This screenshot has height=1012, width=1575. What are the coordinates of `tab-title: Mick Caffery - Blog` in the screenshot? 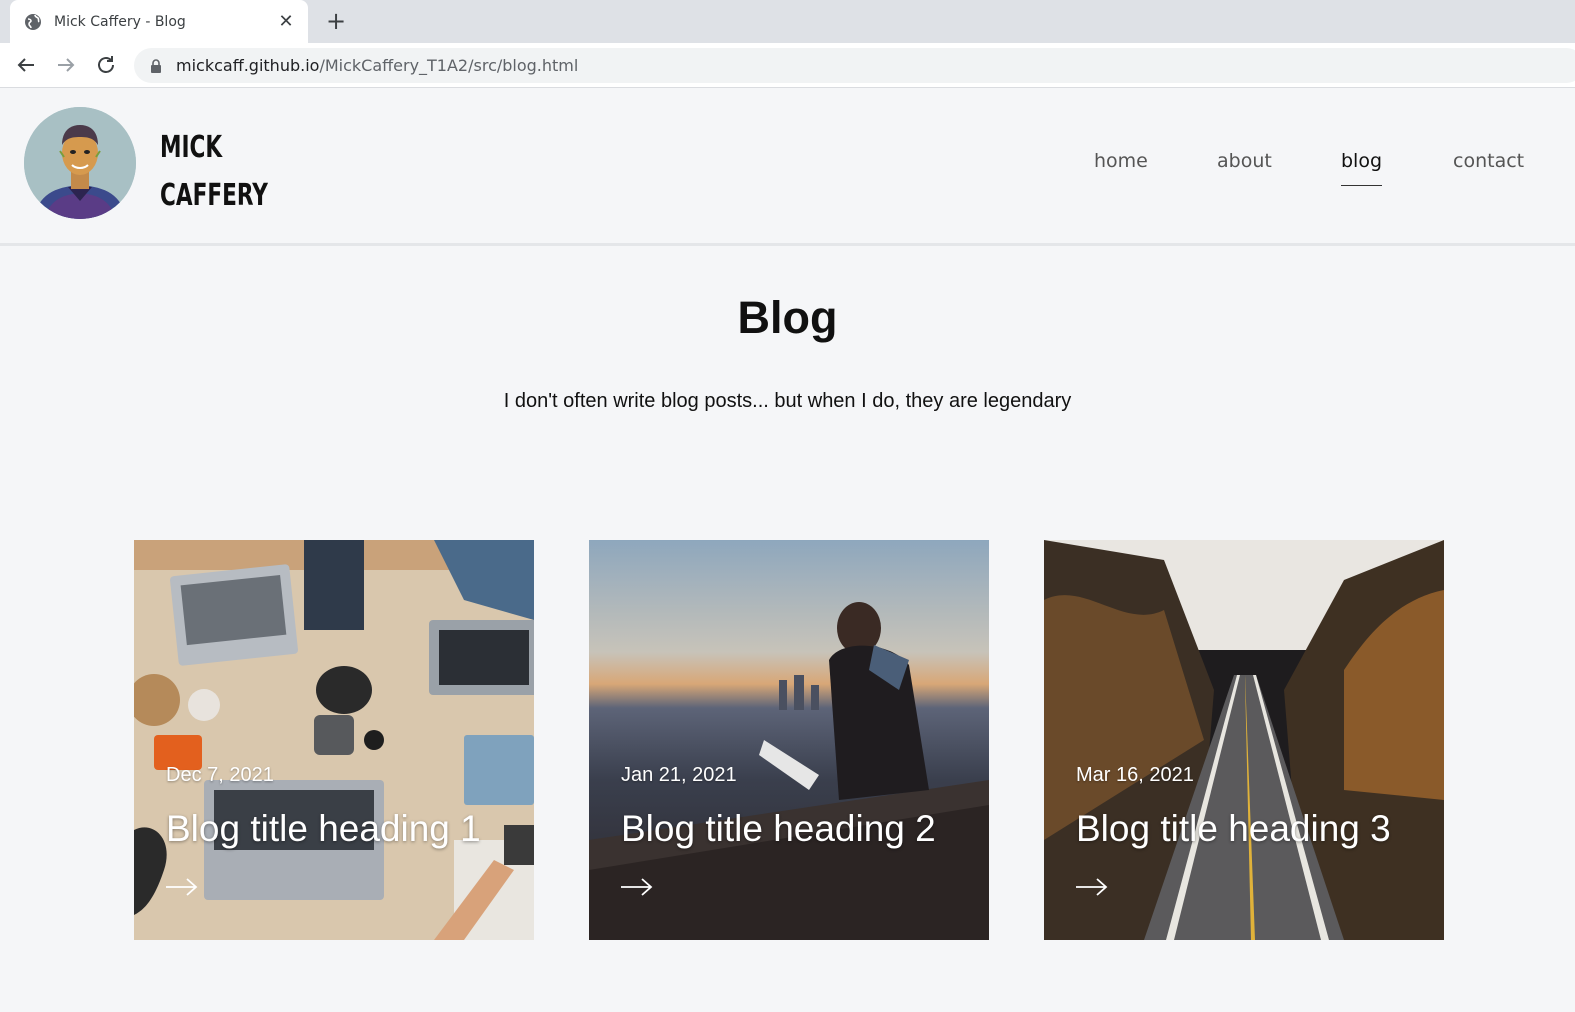 It's located at (120, 21).